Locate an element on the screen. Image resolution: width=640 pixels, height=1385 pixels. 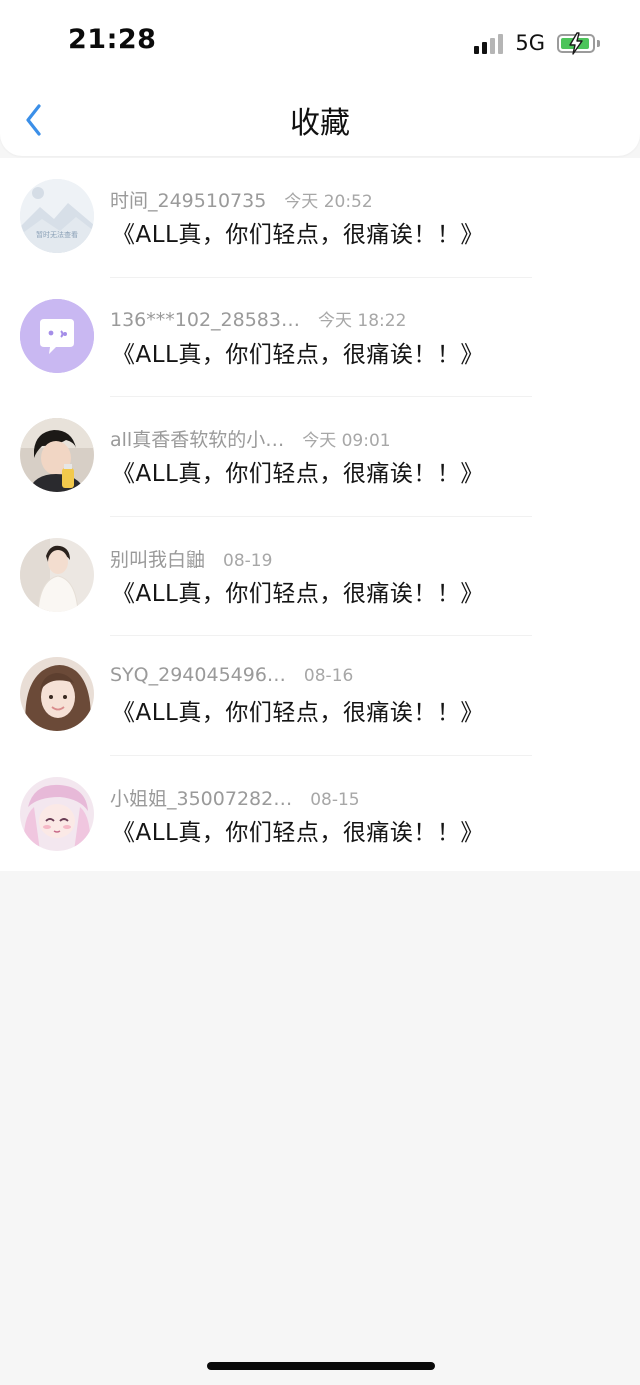
list-item: all真香香软软的小… 今天 09:01 《ALL真，你们轻点，很痛诶！！》 is located at coordinates (320, 457).